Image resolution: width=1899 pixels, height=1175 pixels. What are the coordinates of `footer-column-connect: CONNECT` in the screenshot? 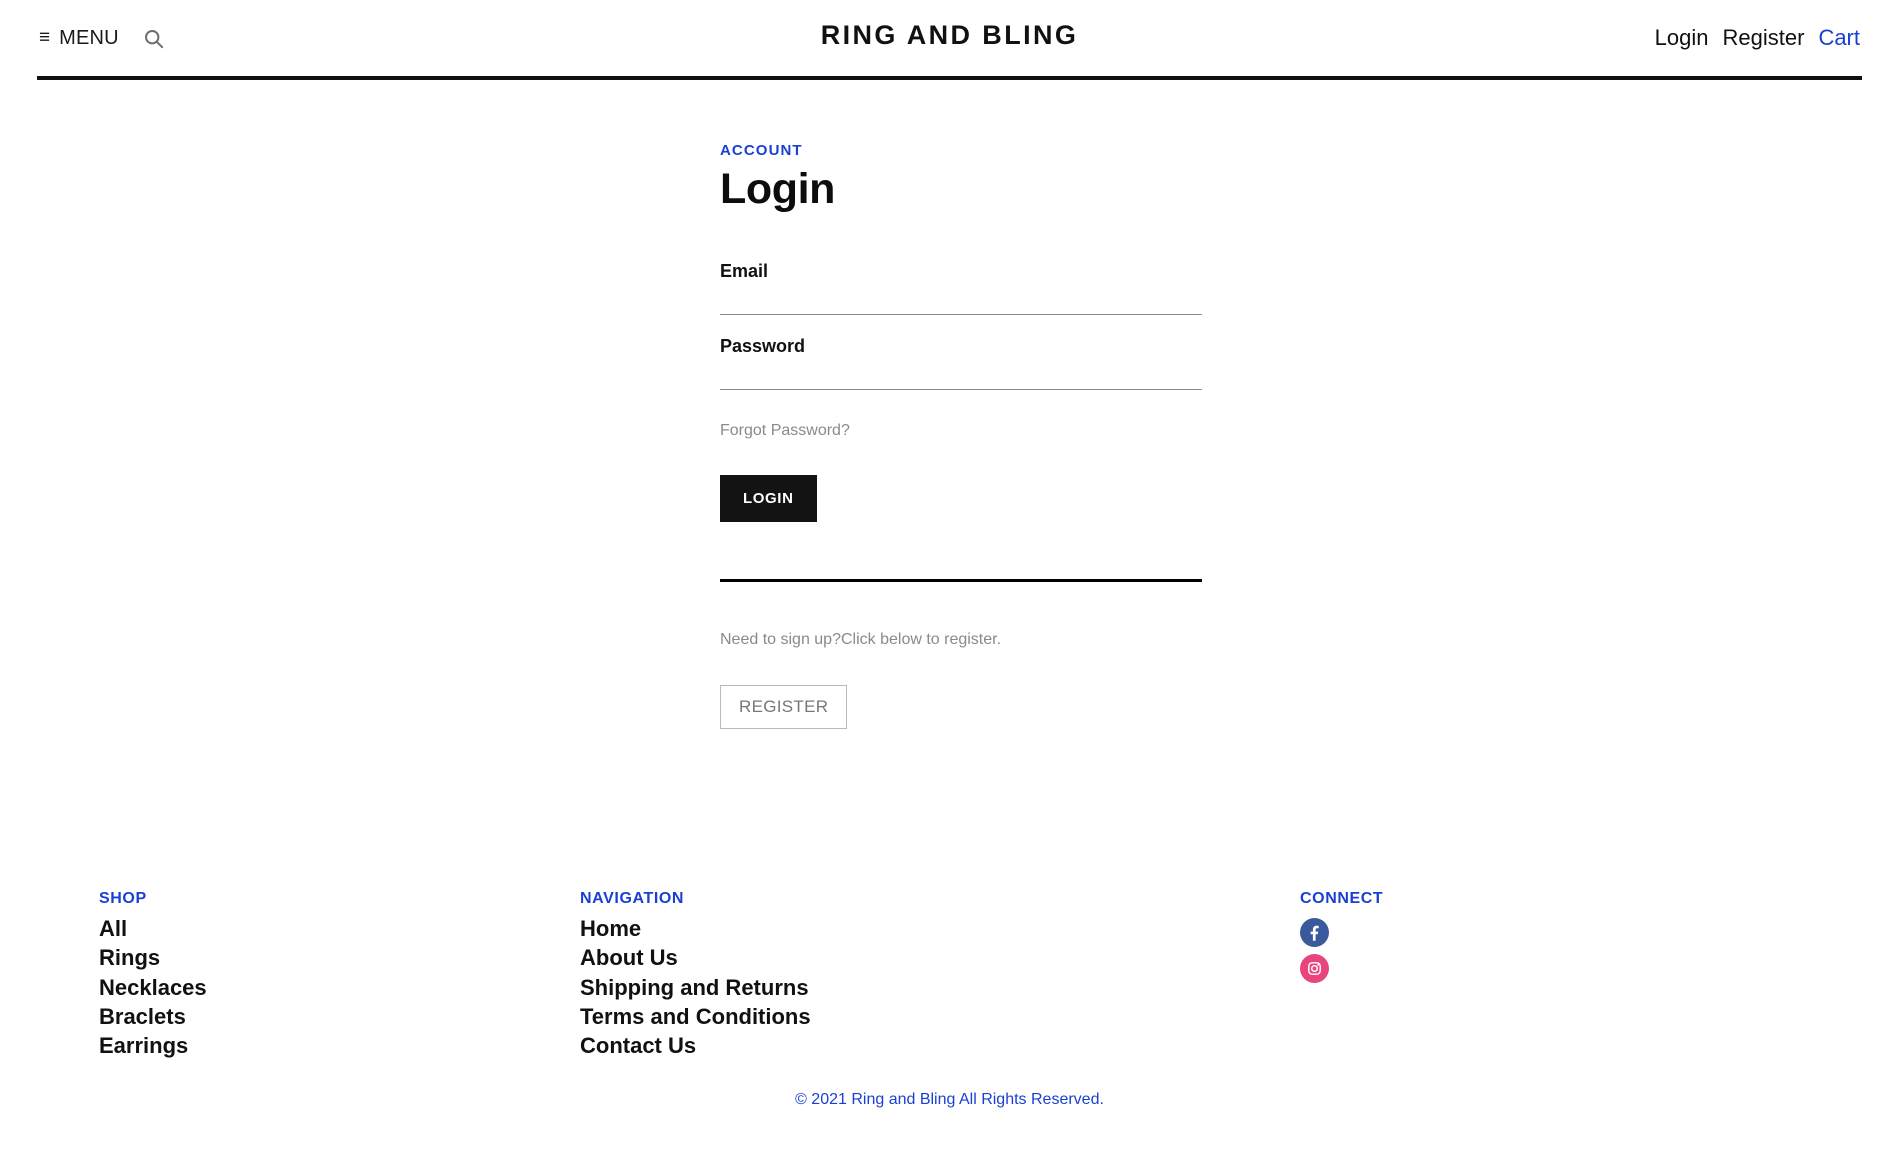 It's located at (1500, 936).